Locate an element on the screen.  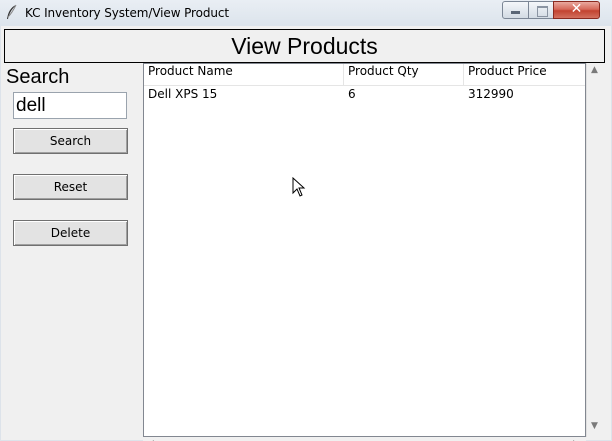
cell-product-qty: 6 is located at coordinates (352, 94).